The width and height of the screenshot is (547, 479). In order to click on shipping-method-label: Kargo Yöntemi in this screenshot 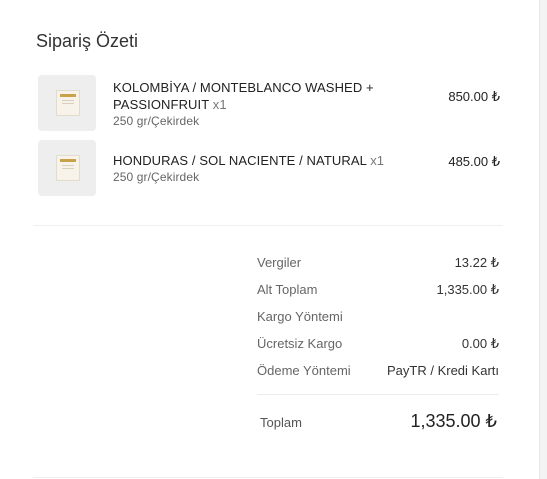, I will do `click(300, 316)`.